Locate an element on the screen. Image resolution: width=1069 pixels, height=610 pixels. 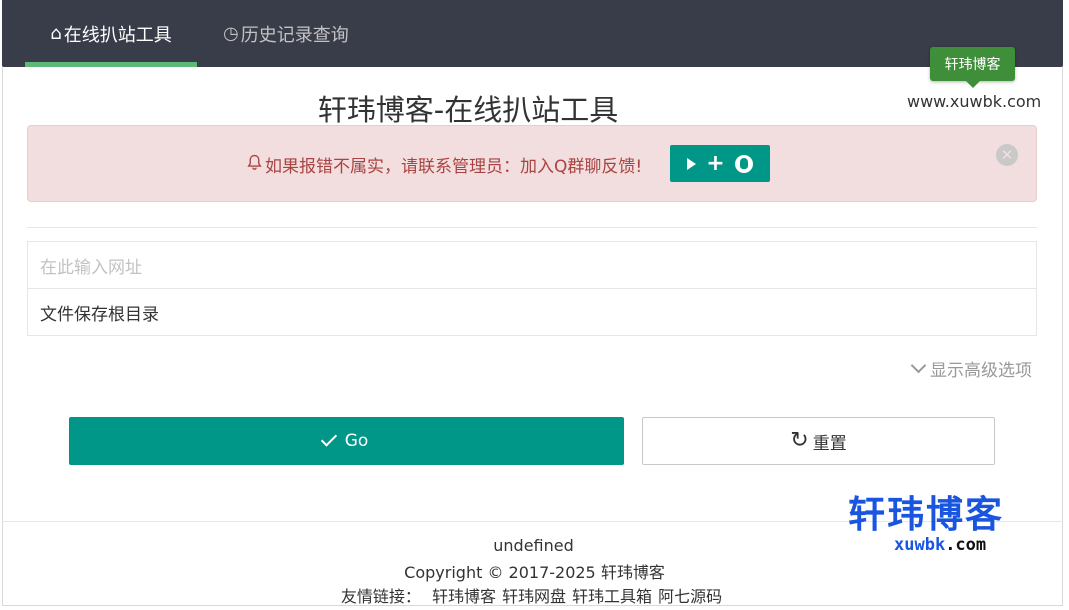
chevron-down-icon is located at coordinates (918, 365).